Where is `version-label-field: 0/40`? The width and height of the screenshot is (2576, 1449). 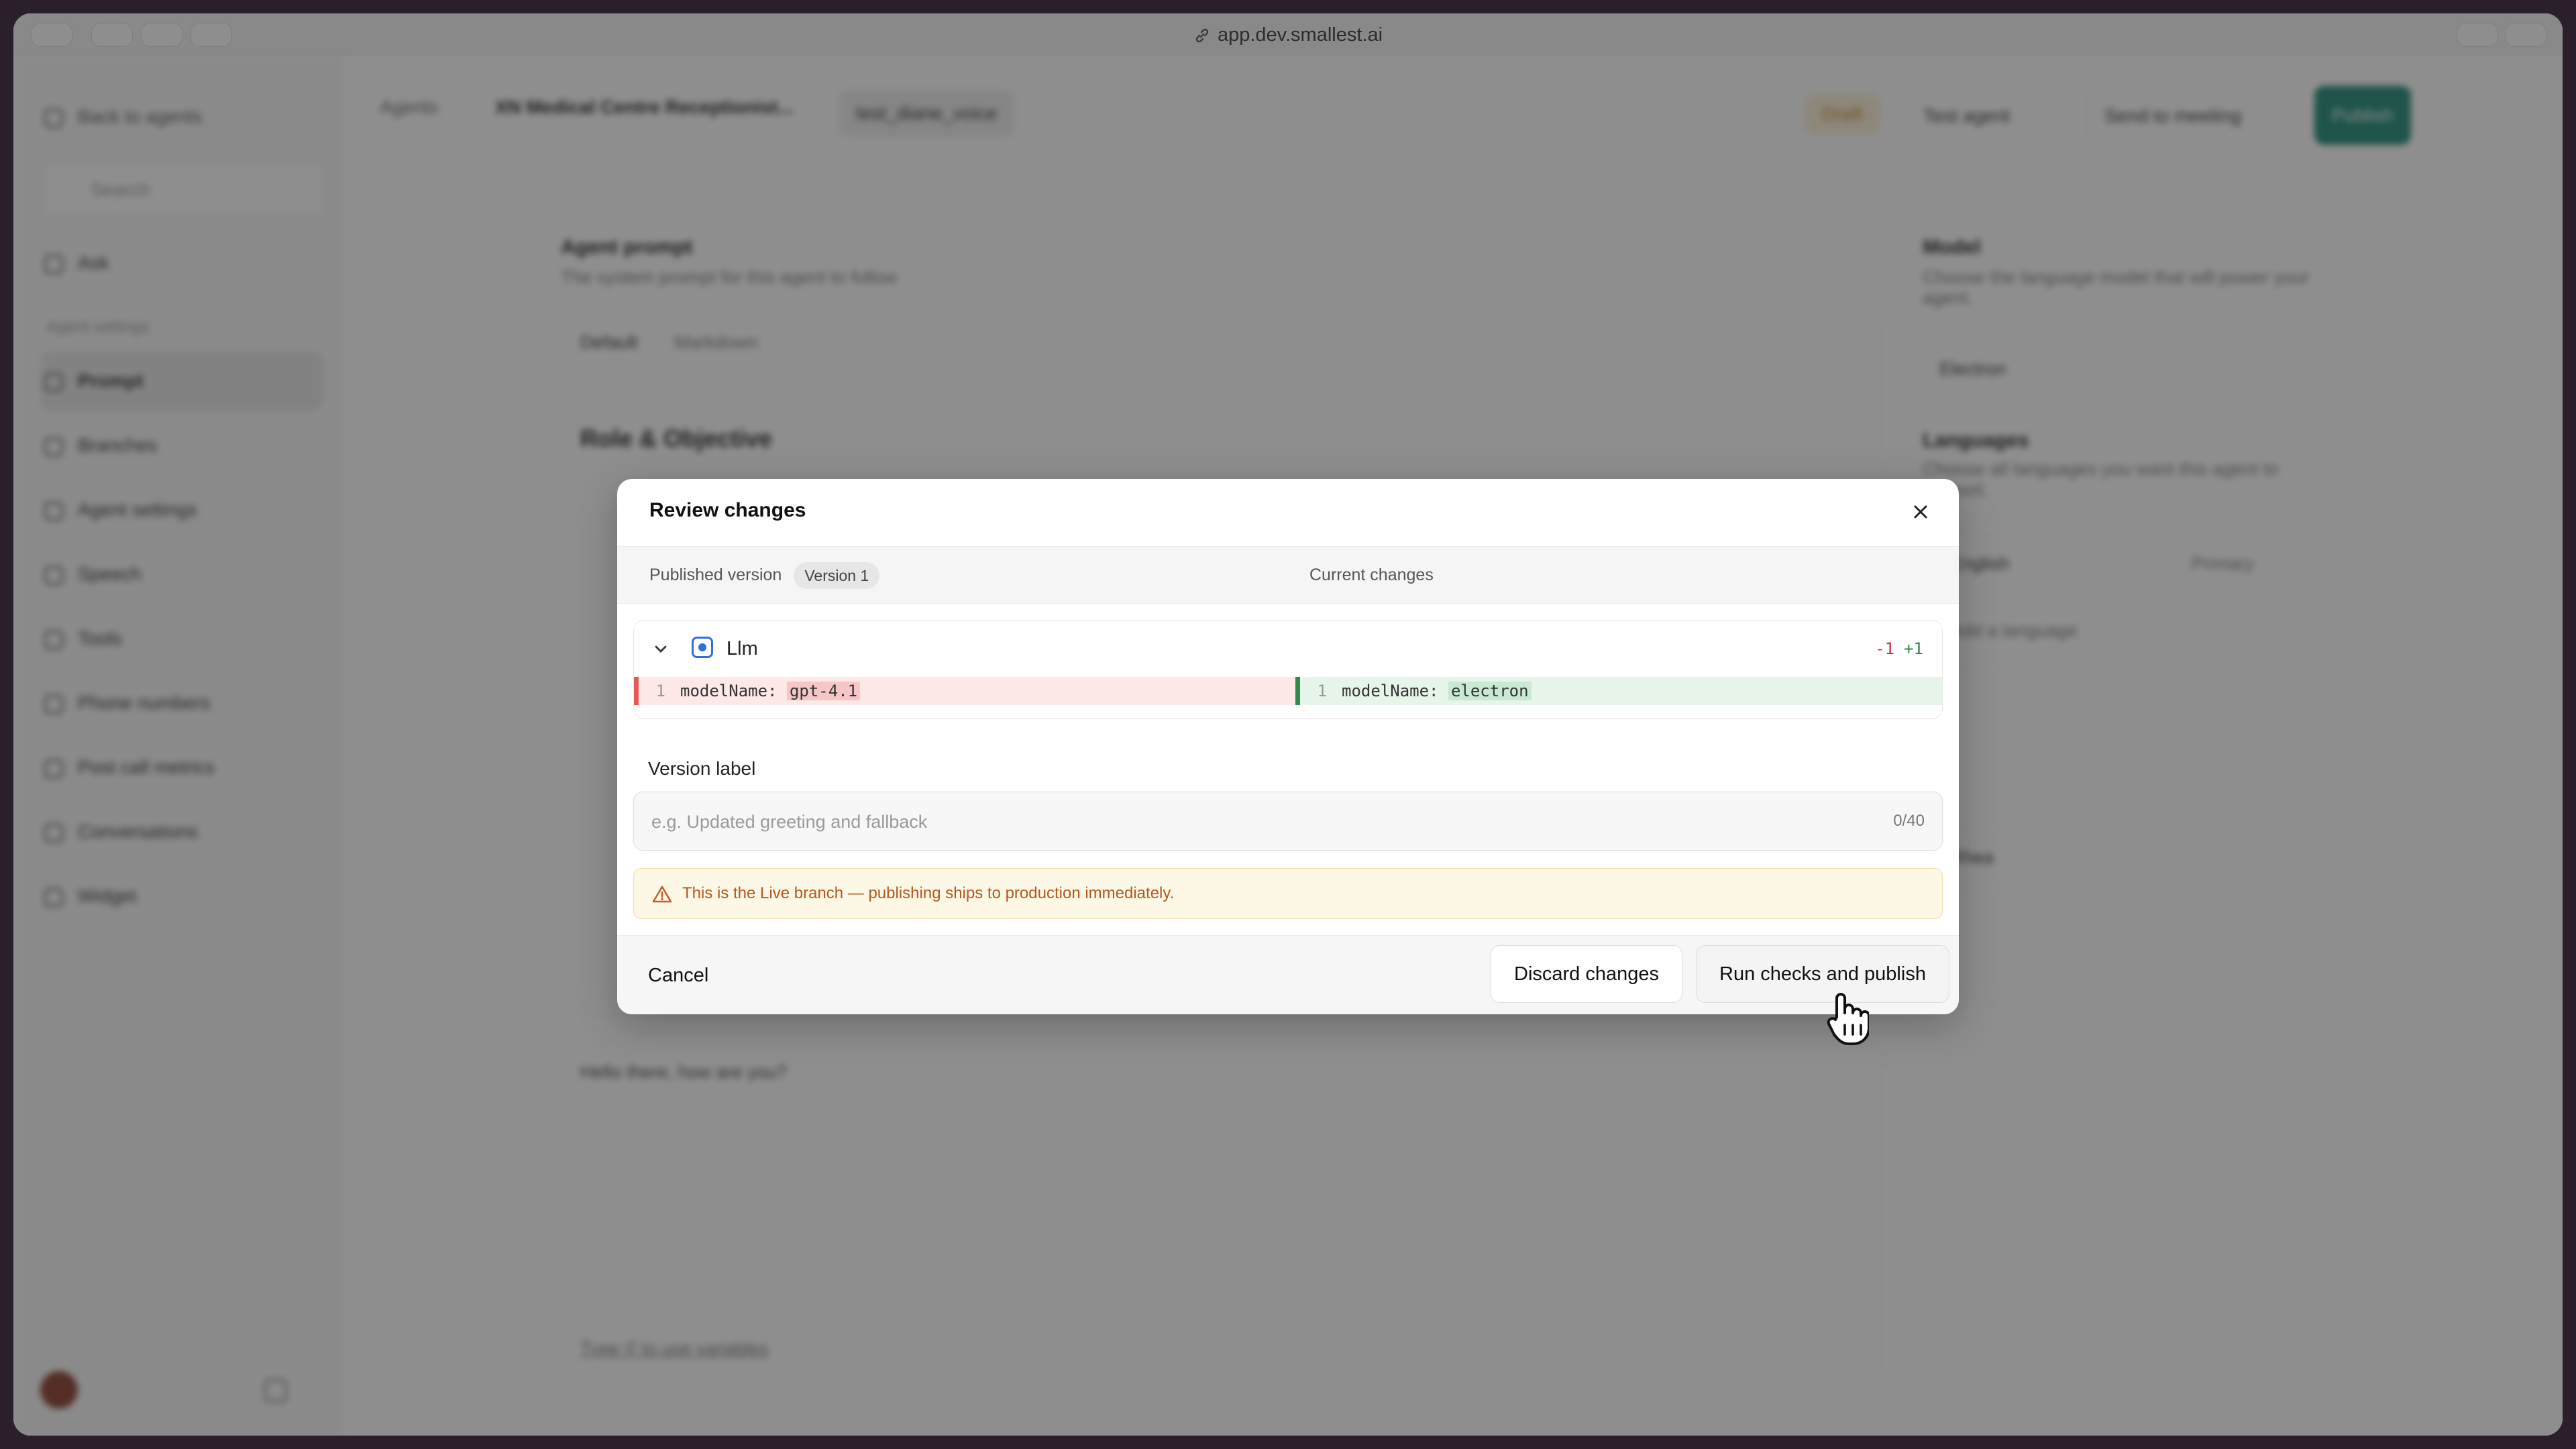 version-label-field: 0/40 is located at coordinates (1288, 821).